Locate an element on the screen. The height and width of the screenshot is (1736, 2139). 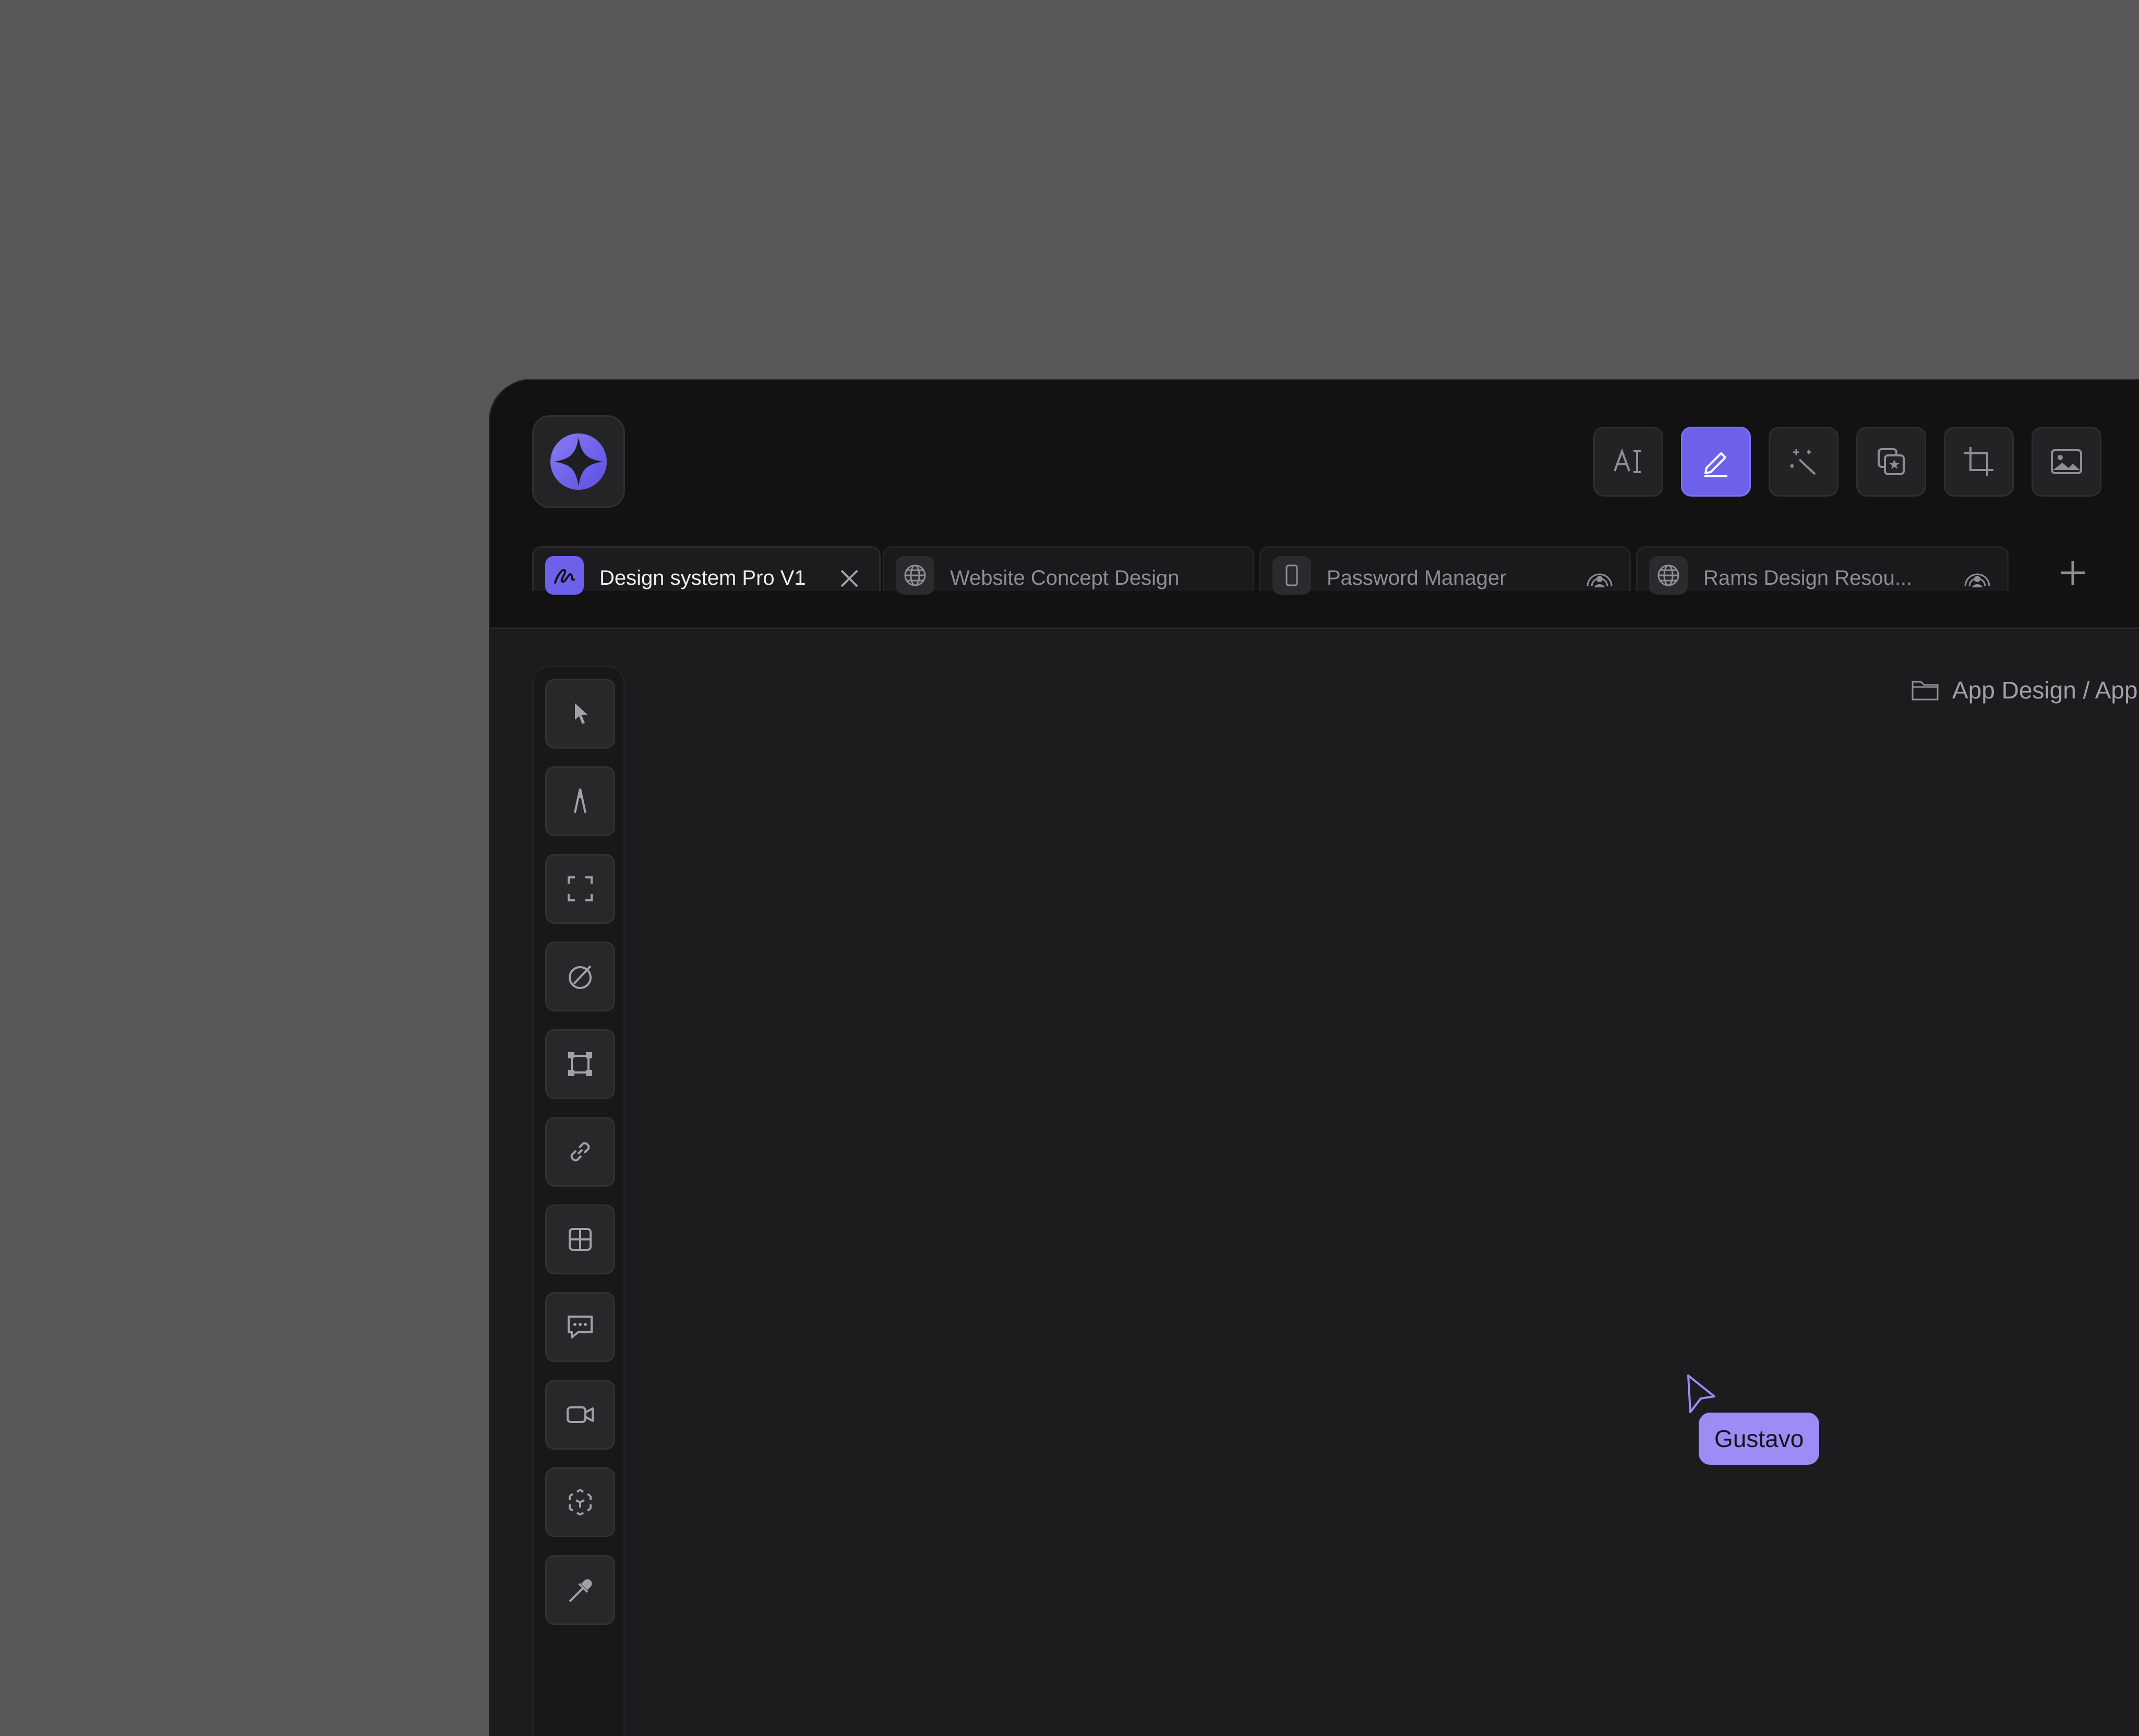
grid-icon is located at coordinates (580, 1239).